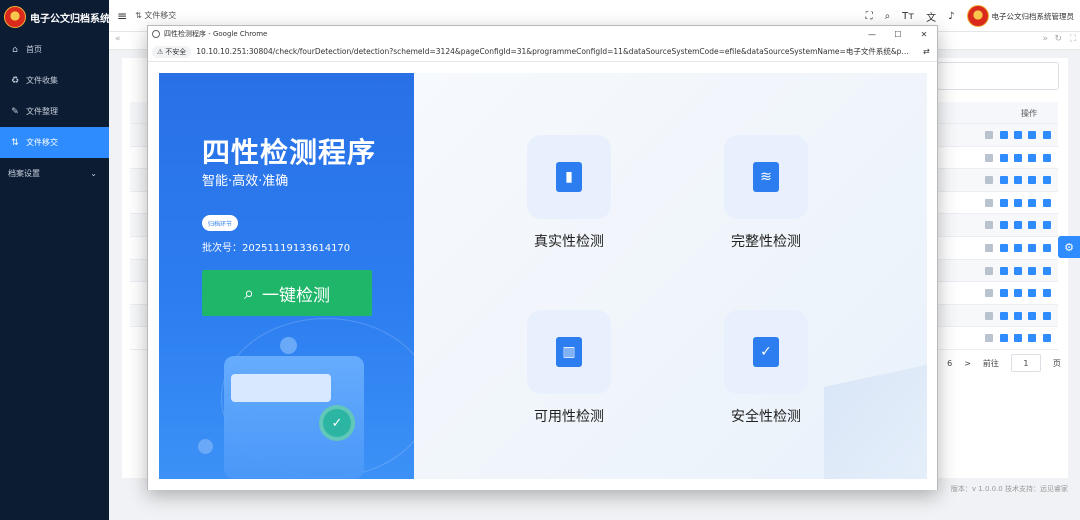 This screenshot has height=520, width=1080. I want to click on sidebar-group-archive-settings: 档案设置 ⌄, so click(54, 173).